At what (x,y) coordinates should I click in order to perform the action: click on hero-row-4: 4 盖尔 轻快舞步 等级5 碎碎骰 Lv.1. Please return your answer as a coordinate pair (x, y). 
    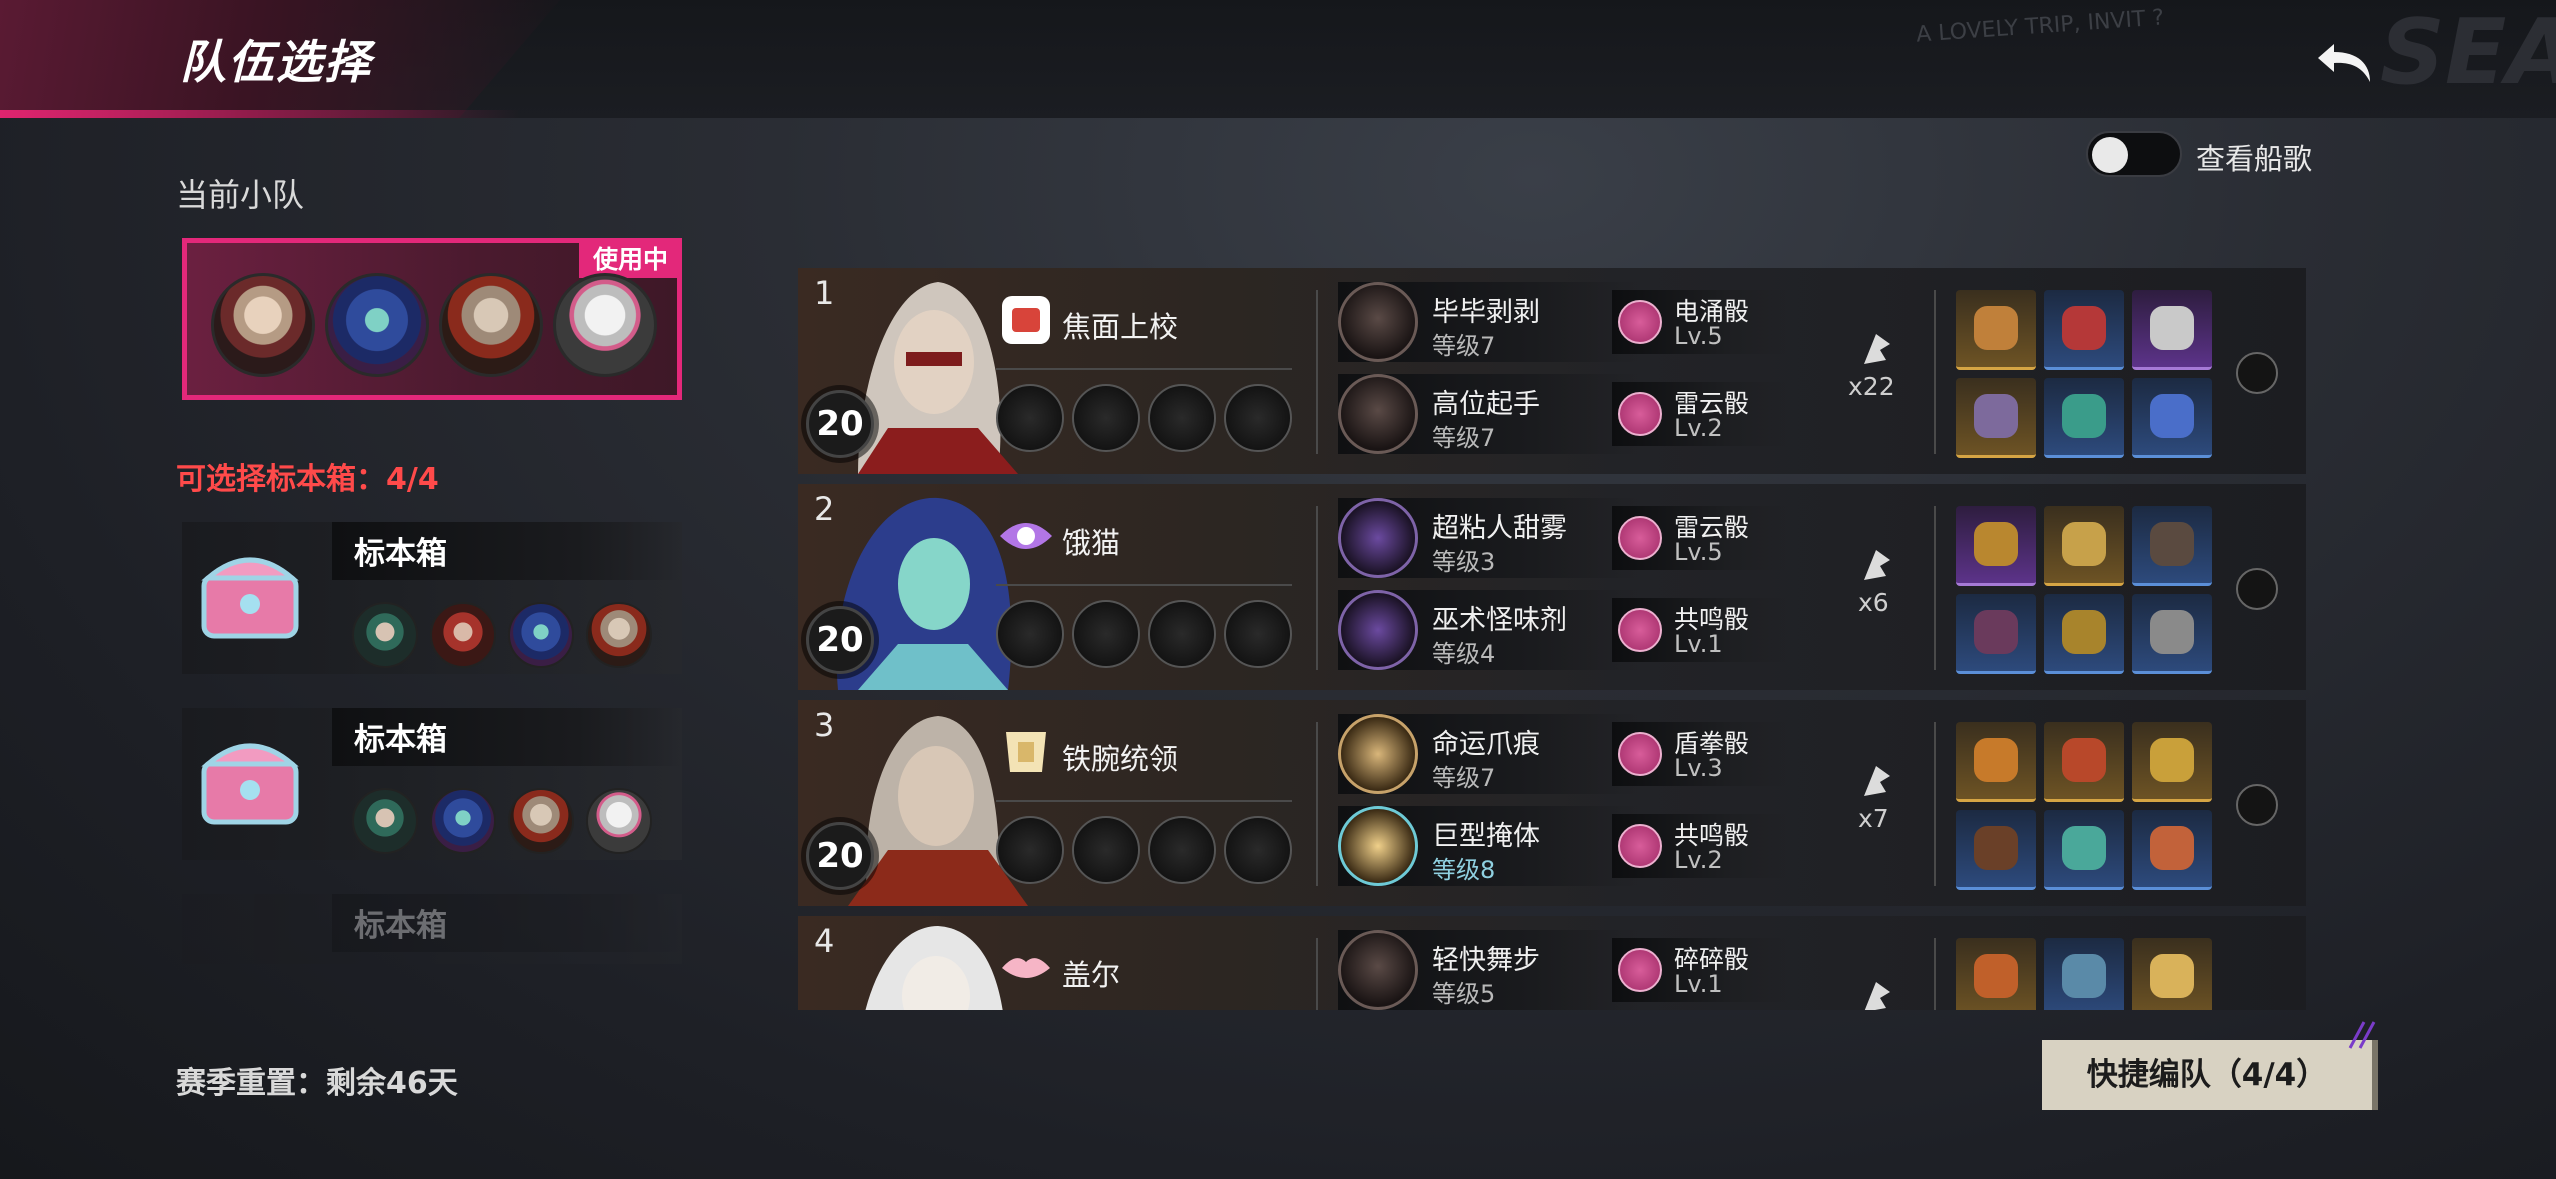
    Looking at the image, I should click on (1552, 963).